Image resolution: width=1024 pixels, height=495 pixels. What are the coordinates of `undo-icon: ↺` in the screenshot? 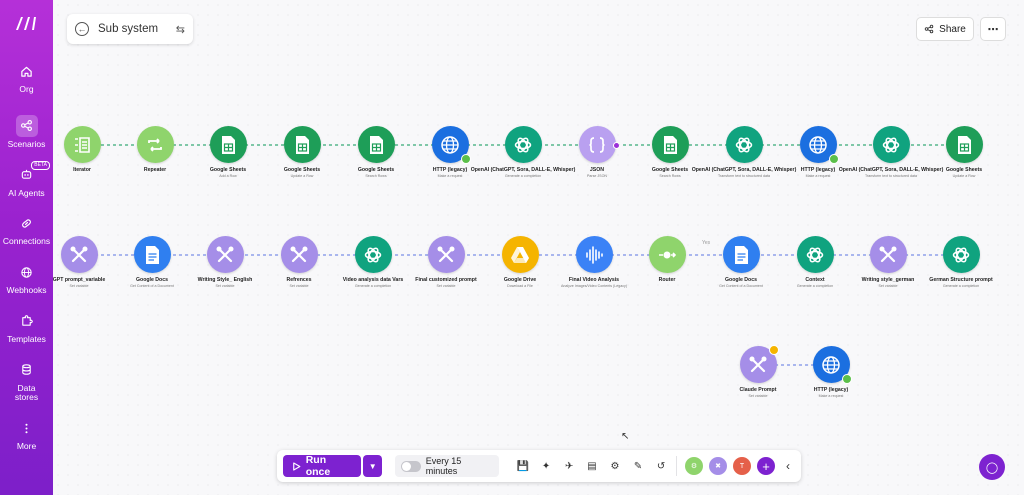 It's located at (661, 466).